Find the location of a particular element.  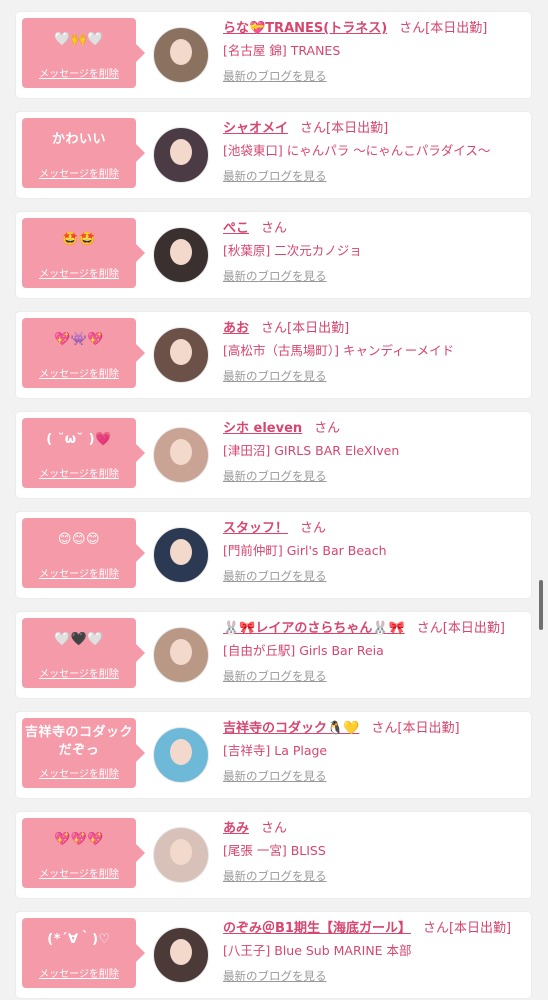

message-text: (*´∀｀)♡ is located at coordinates (79, 939).